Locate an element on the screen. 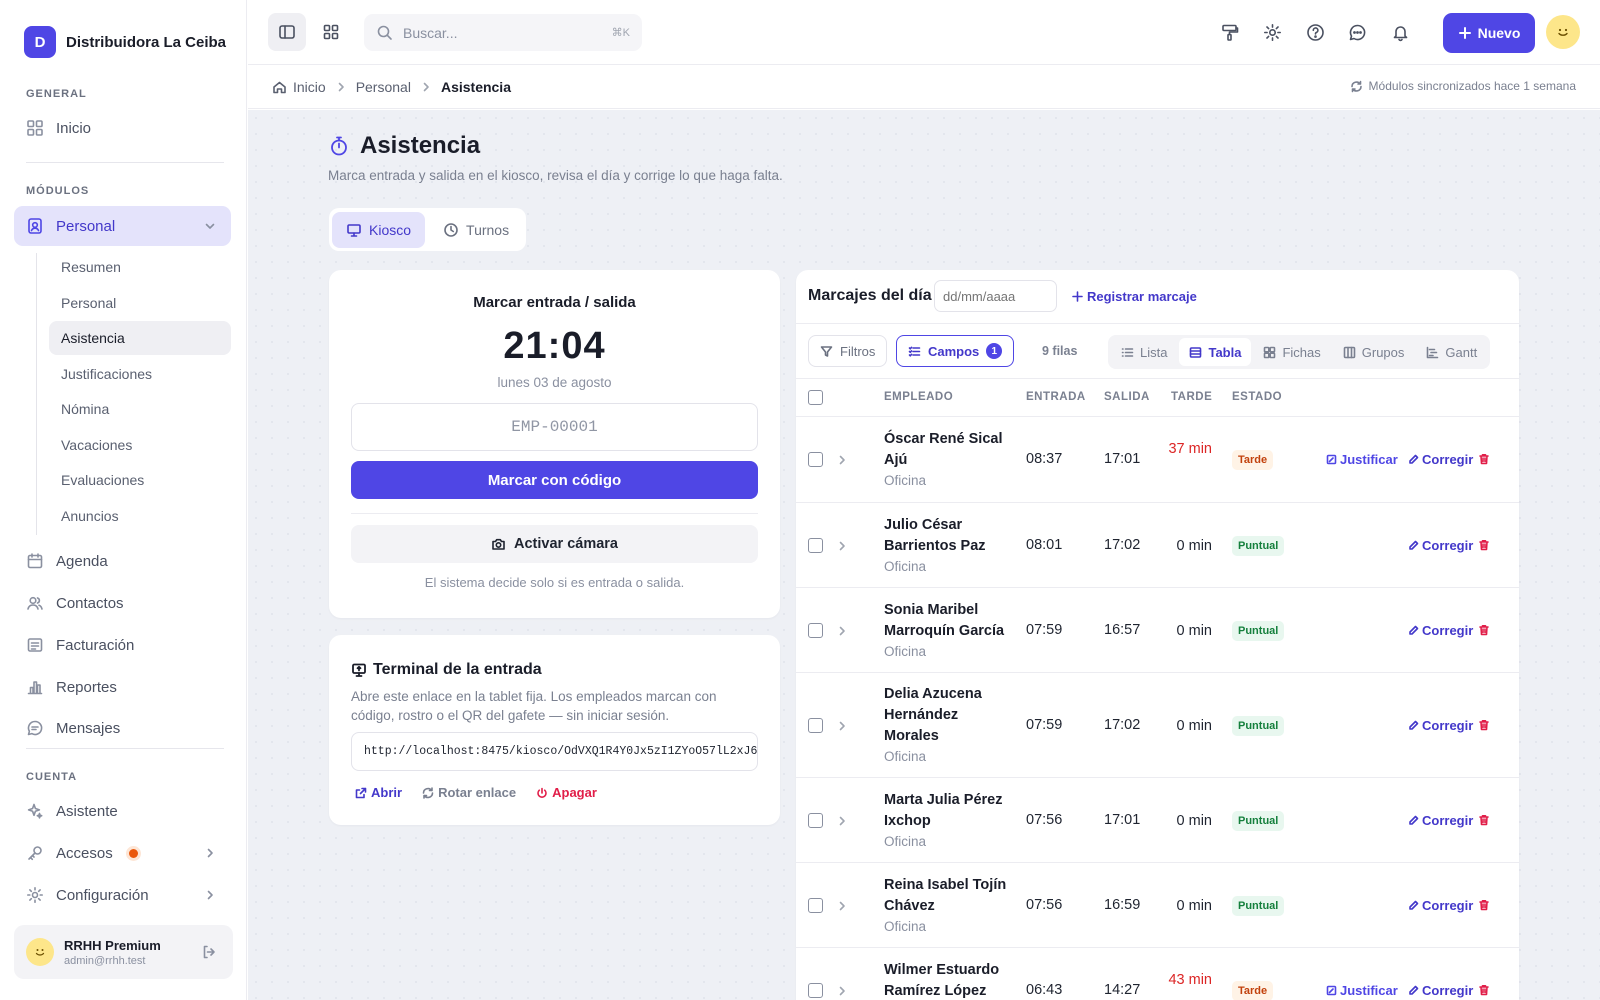 The width and height of the screenshot is (1600, 1000). notifications-button is located at coordinates (1400, 32).